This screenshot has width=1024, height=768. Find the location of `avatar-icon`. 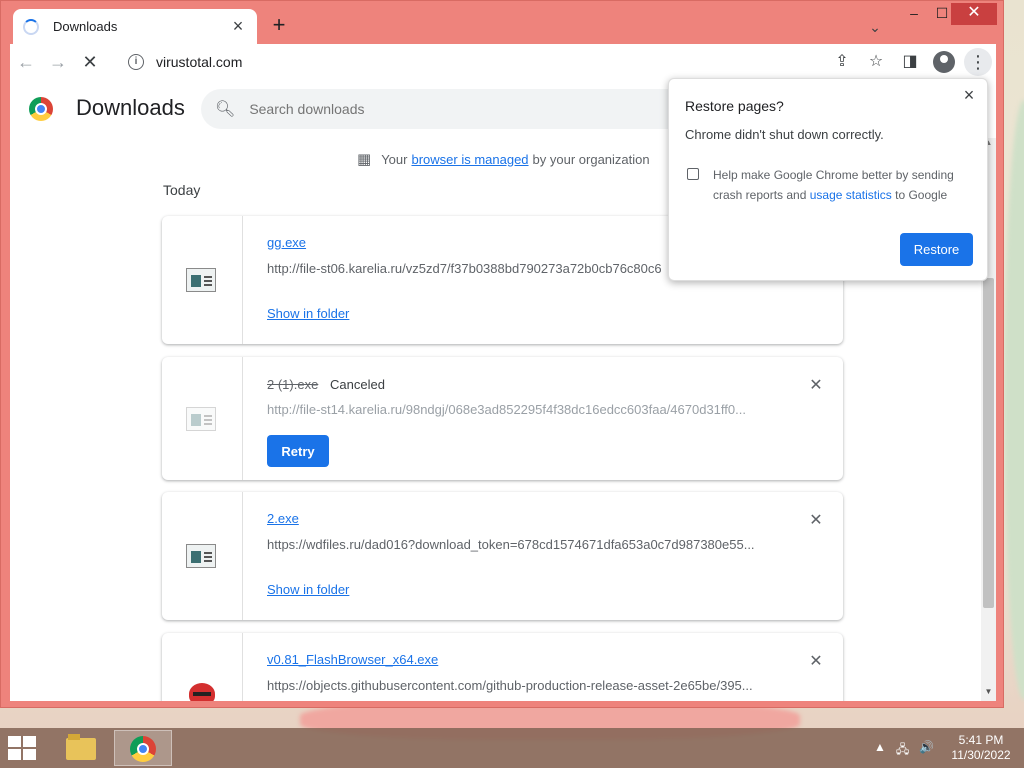

avatar-icon is located at coordinates (944, 62).